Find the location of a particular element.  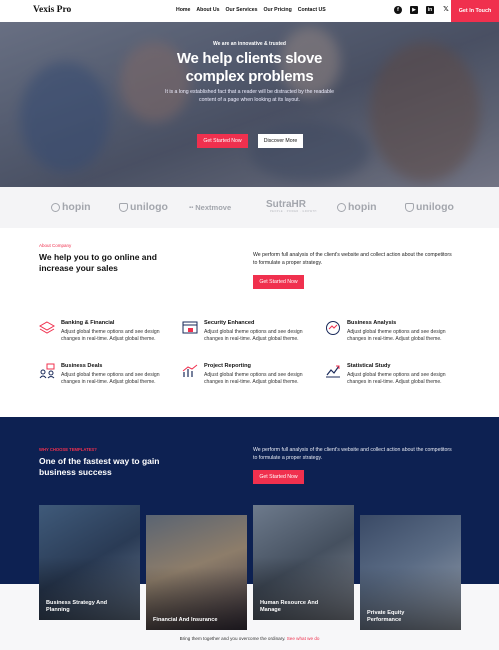

about-label: About Company is located at coordinates (55, 245).